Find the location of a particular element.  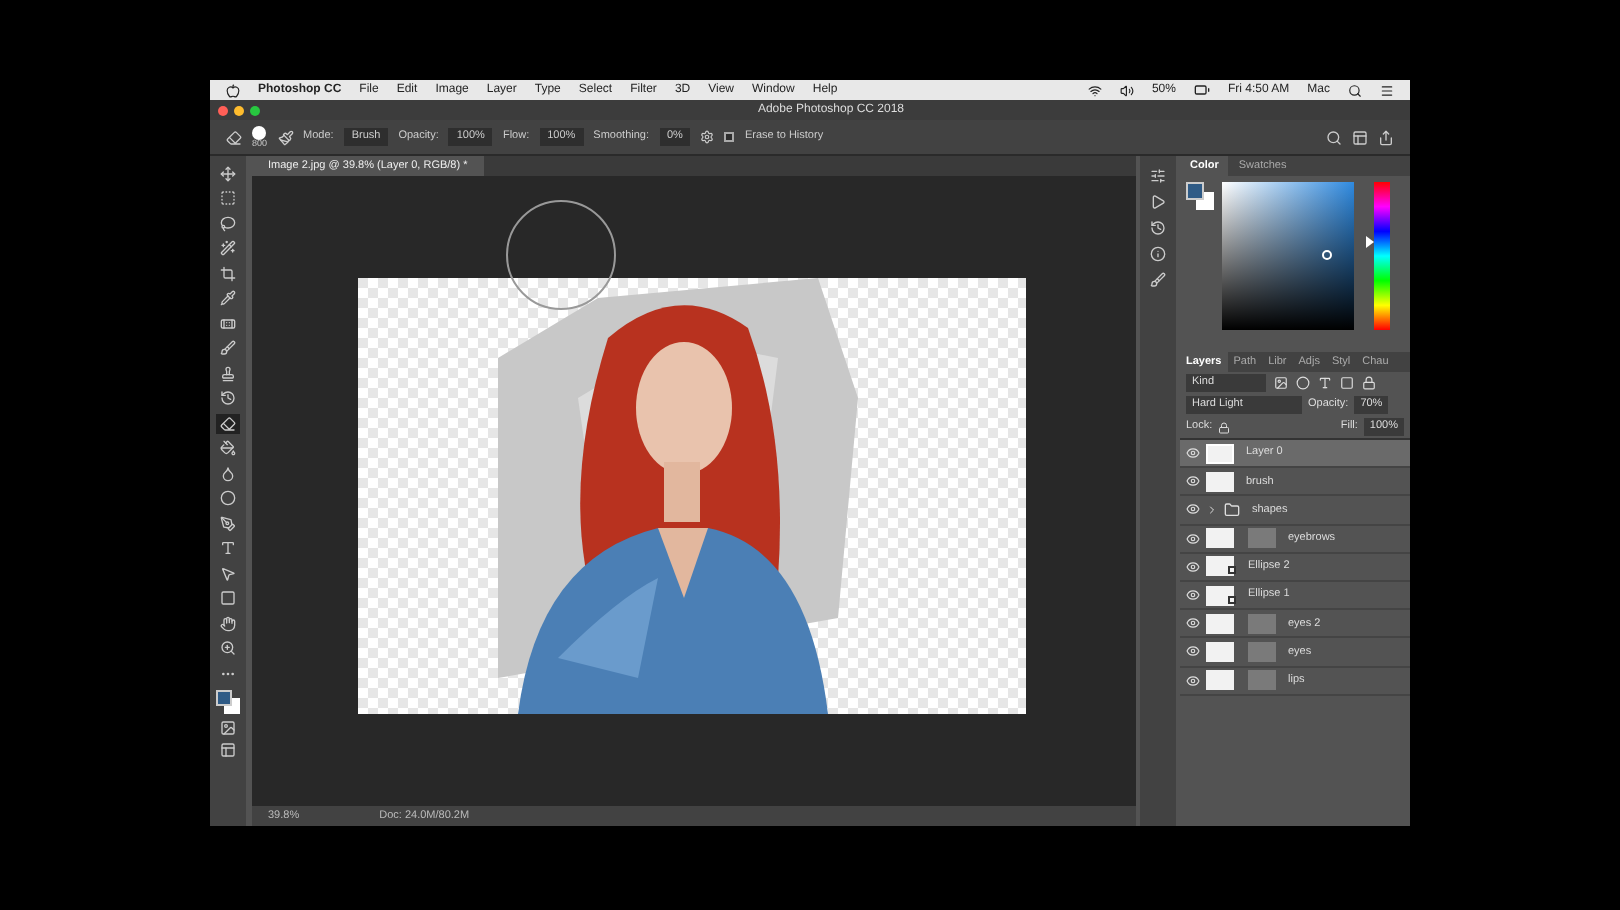

paint-bucket-icon is located at coordinates (228, 448).